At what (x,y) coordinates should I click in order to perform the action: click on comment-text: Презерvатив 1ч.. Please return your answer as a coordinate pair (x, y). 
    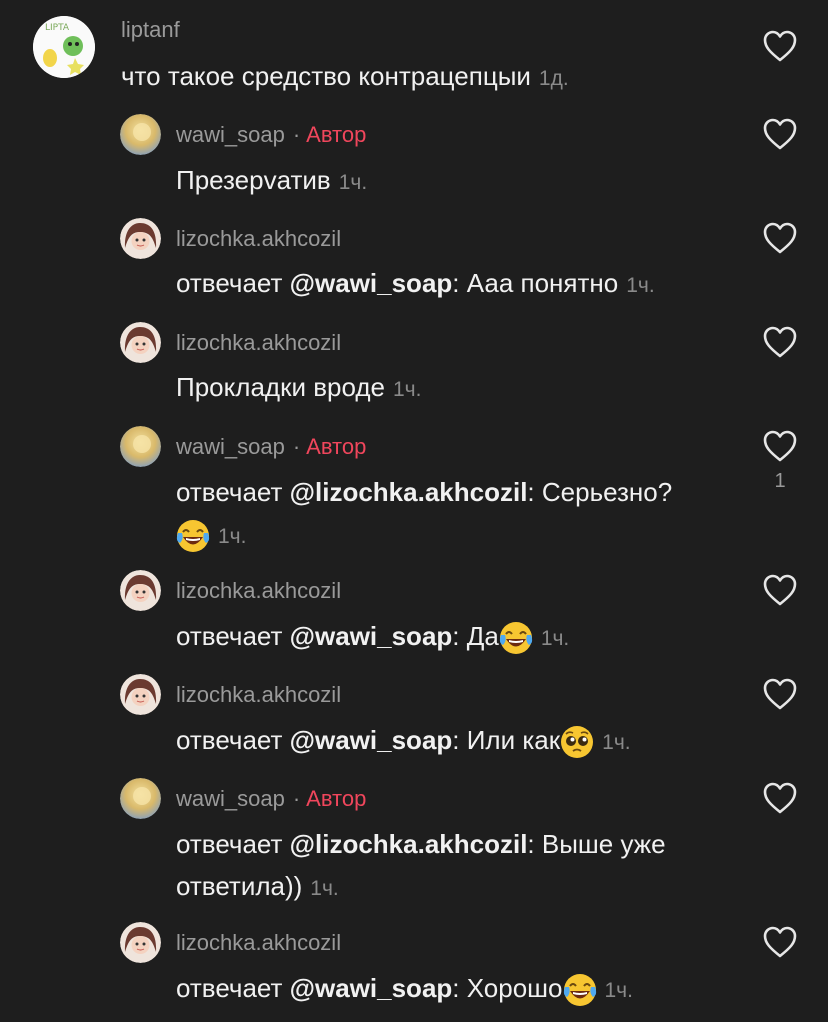
    Looking at the image, I should click on (271, 181).